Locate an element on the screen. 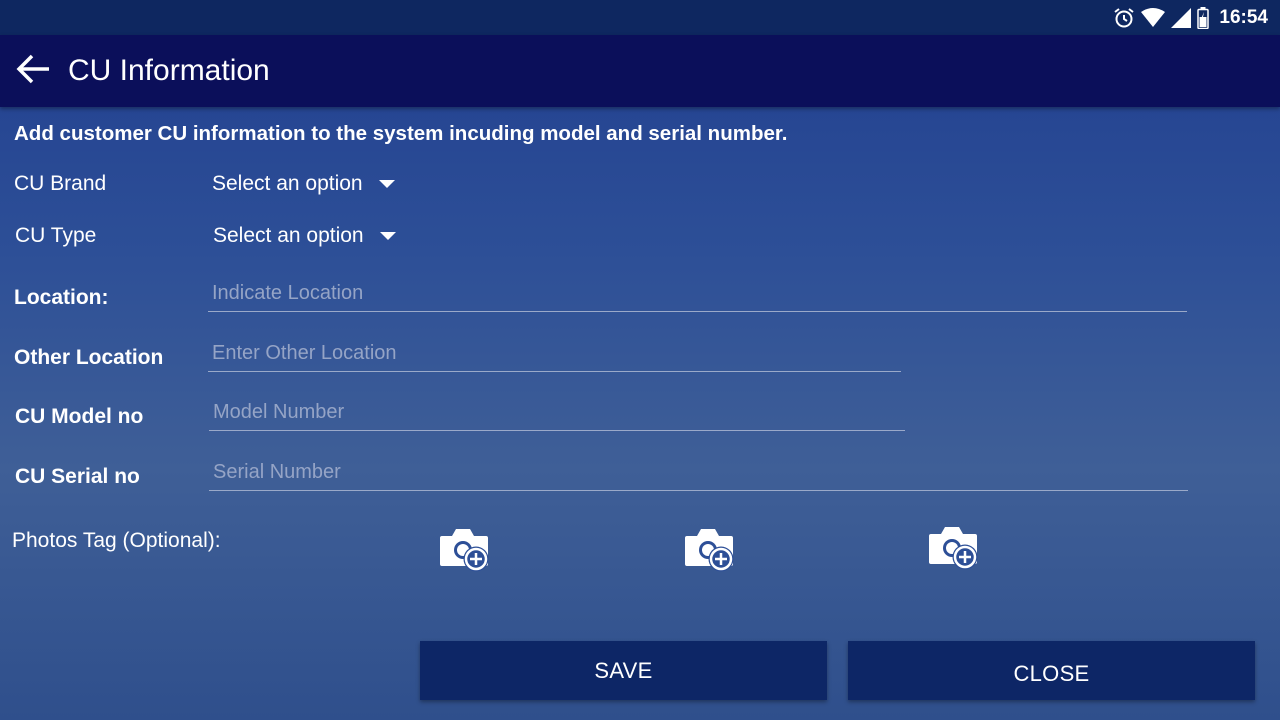  serial-no-label: CU Serial no is located at coordinates (77, 476).